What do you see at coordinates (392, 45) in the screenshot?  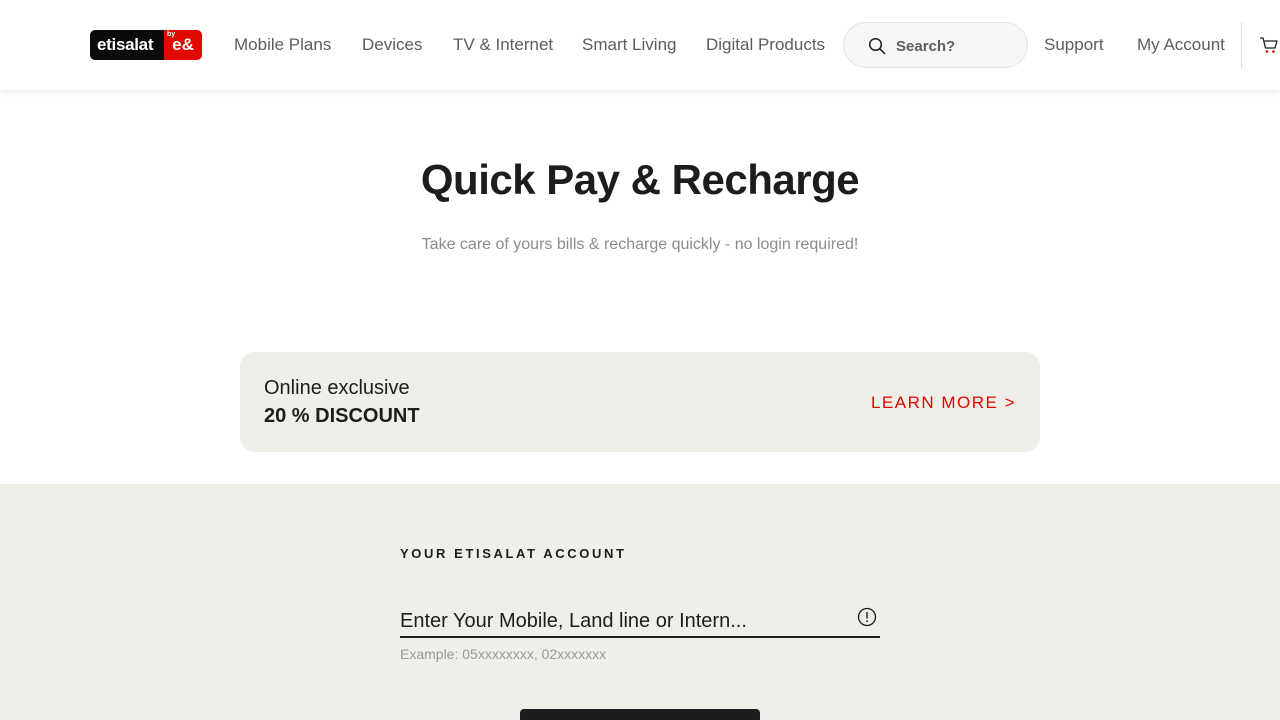 I see `nav-devices: Devices` at bounding box center [392, 45].